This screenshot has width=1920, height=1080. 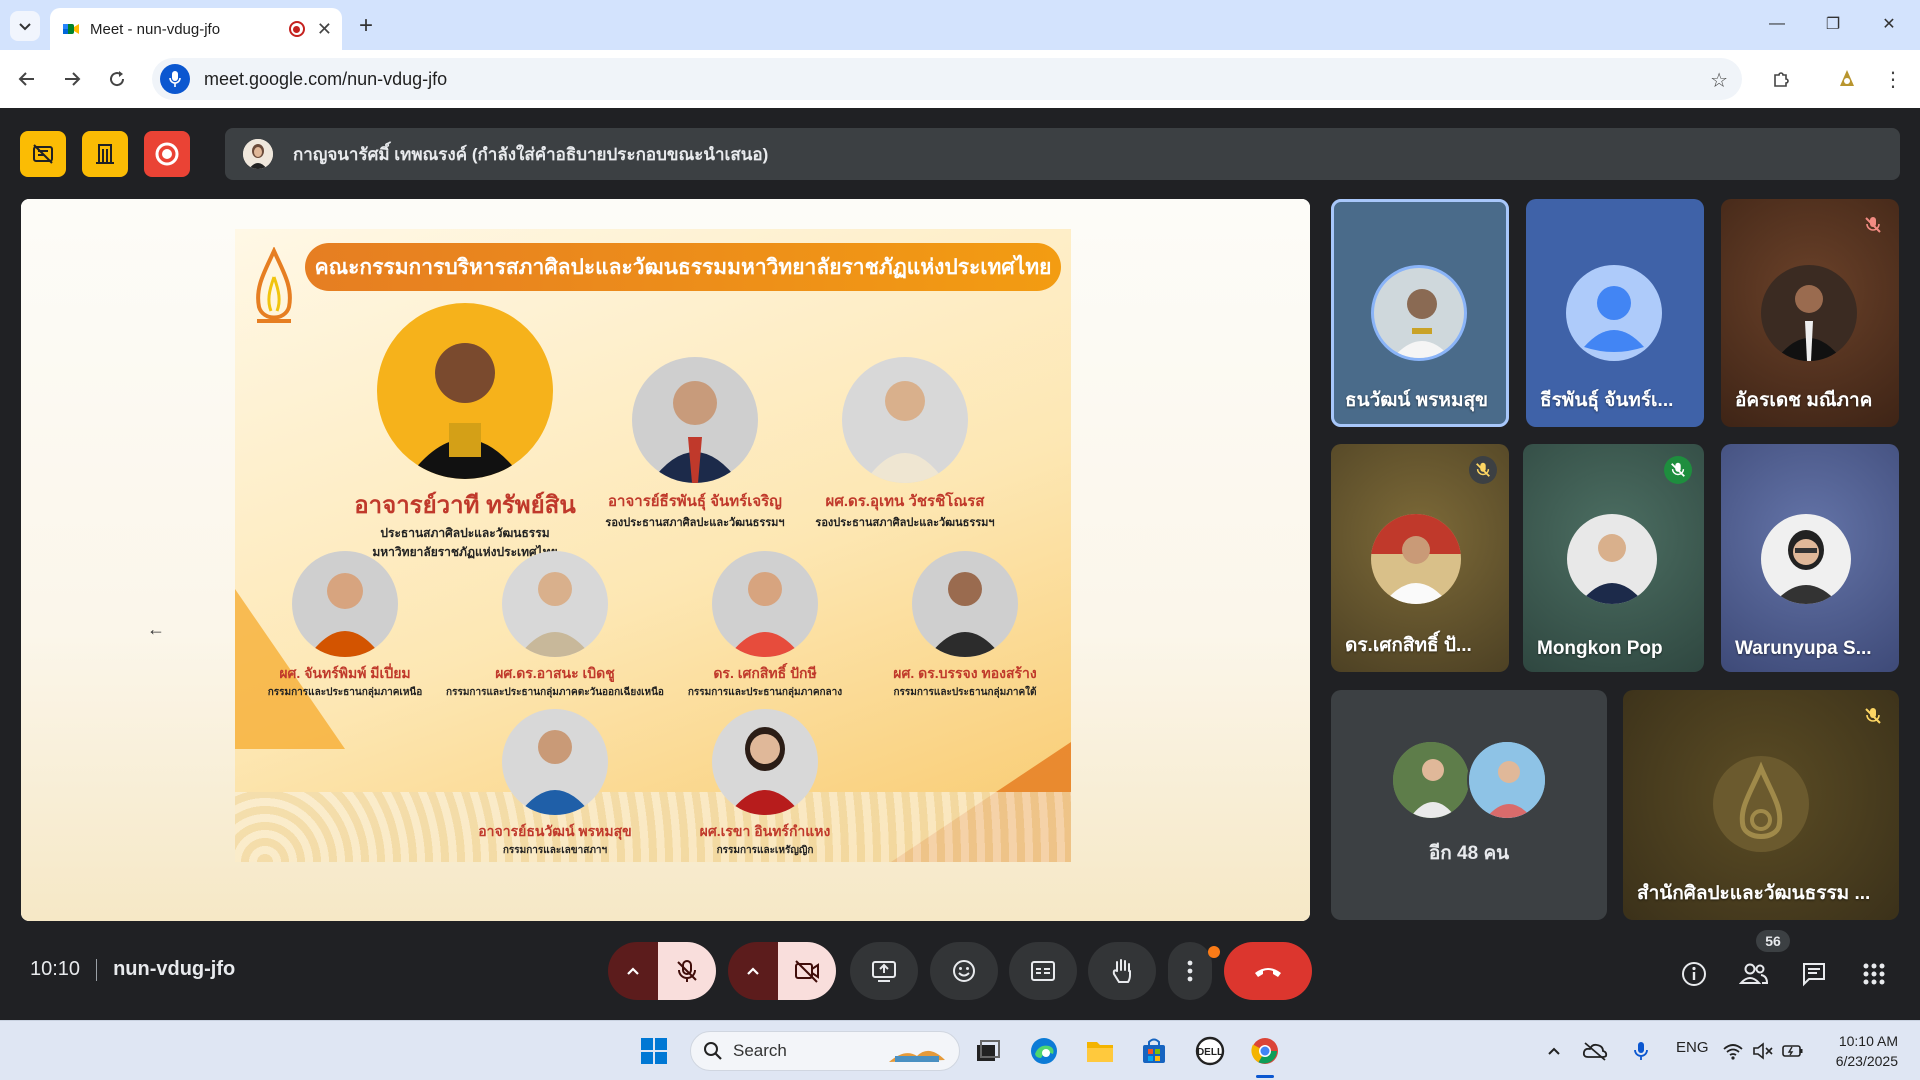 What do you see at coordinates (765, 783) in the screenshot?
I see `committee-member: ผศ.เรขา อินทร์กำแหง กรรมการและเหรัญญิก` at bounding box center [765, 783].